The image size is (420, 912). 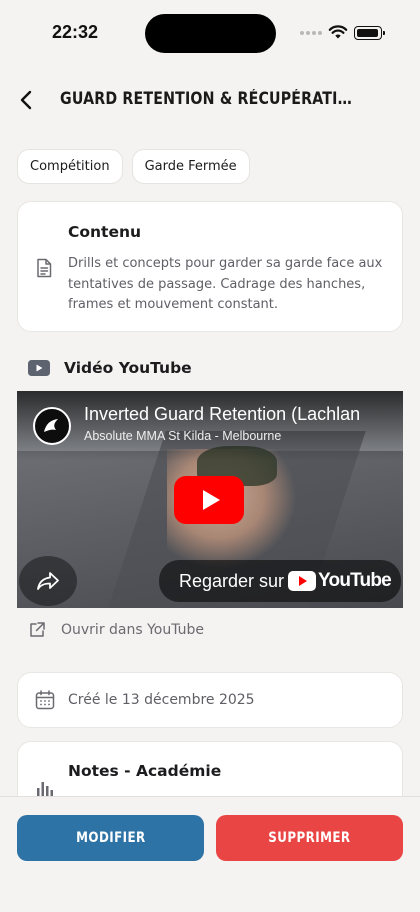 I want to click on edit-button-label: MODIFIER, so click(x=110, y=838).